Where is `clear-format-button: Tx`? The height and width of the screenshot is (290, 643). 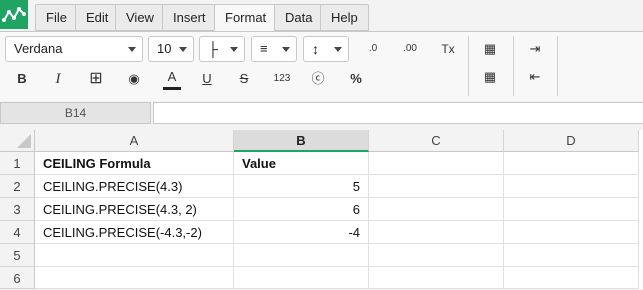
clear-format-button: Tx is located at coordinates (448, 49).